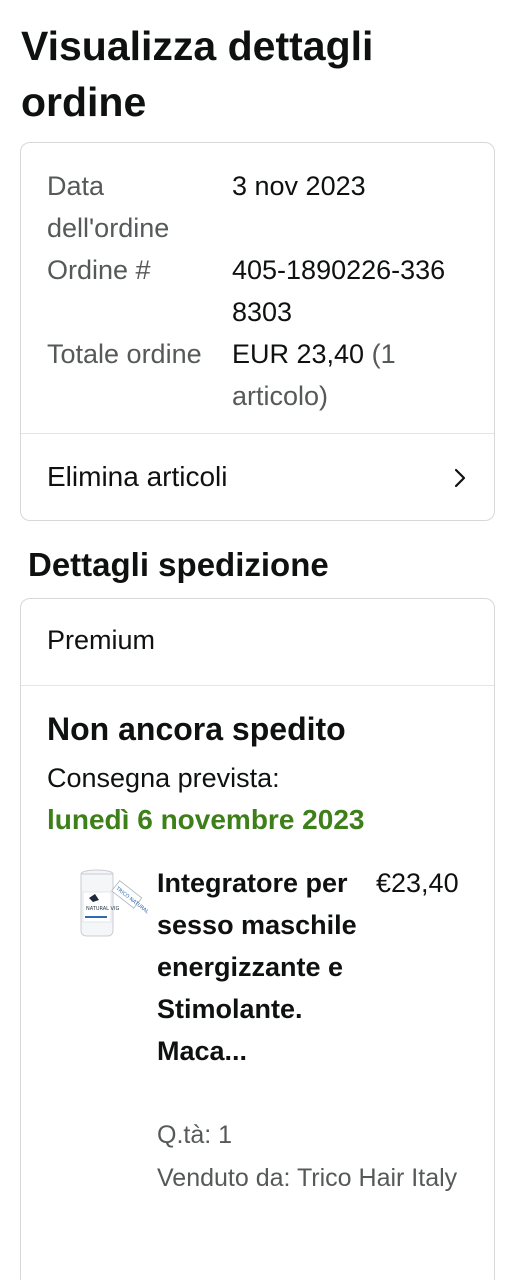  What do you see at coordinates (124, 354) in the screenshot?
I see `order-total-label: Totale ordine` at bounding box center [124, 354].